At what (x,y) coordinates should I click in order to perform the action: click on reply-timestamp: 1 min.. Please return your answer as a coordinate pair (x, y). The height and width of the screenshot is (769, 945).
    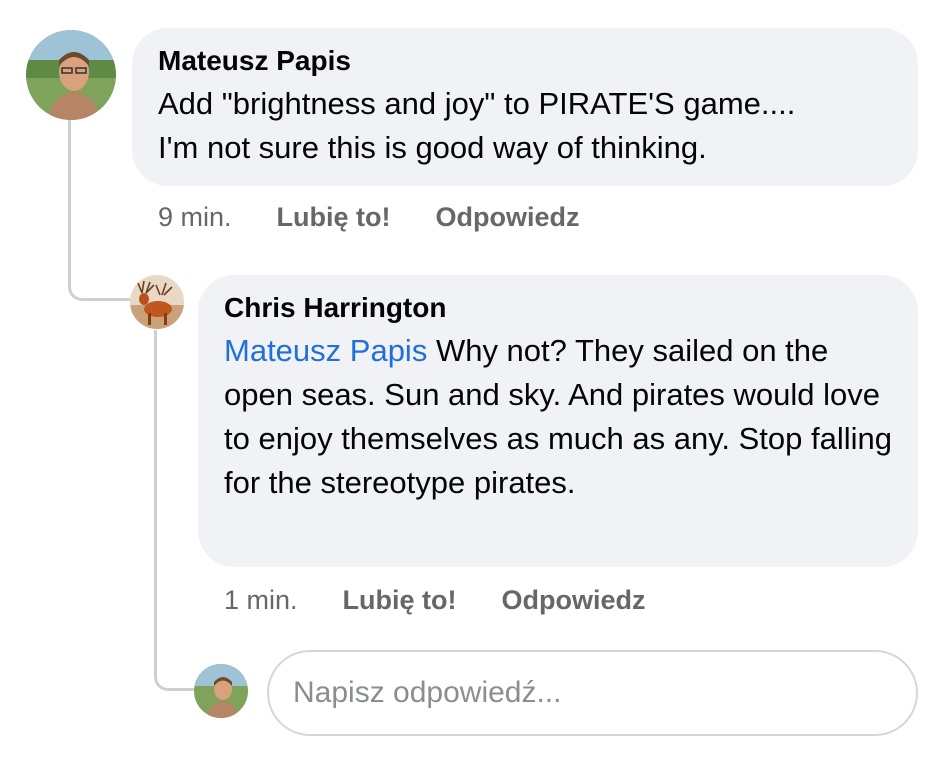
    Looking at the image, I should click on (261, 600).